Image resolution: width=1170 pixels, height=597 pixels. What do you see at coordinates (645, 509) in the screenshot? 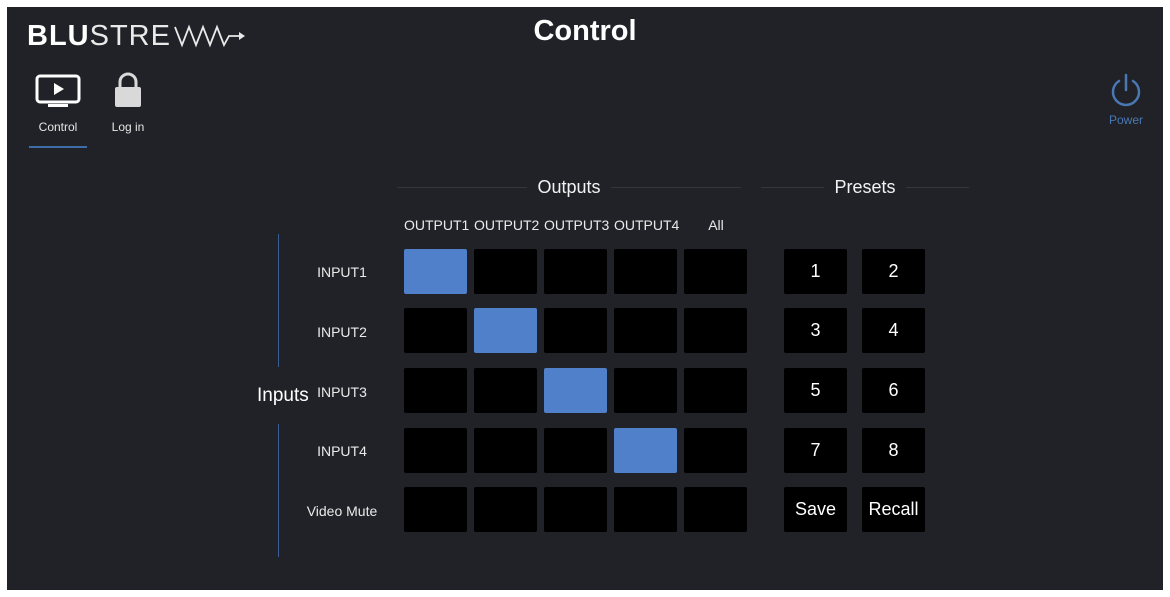
I see `matrix-cell-video-mute-output4` at bounding box center [645, 509].